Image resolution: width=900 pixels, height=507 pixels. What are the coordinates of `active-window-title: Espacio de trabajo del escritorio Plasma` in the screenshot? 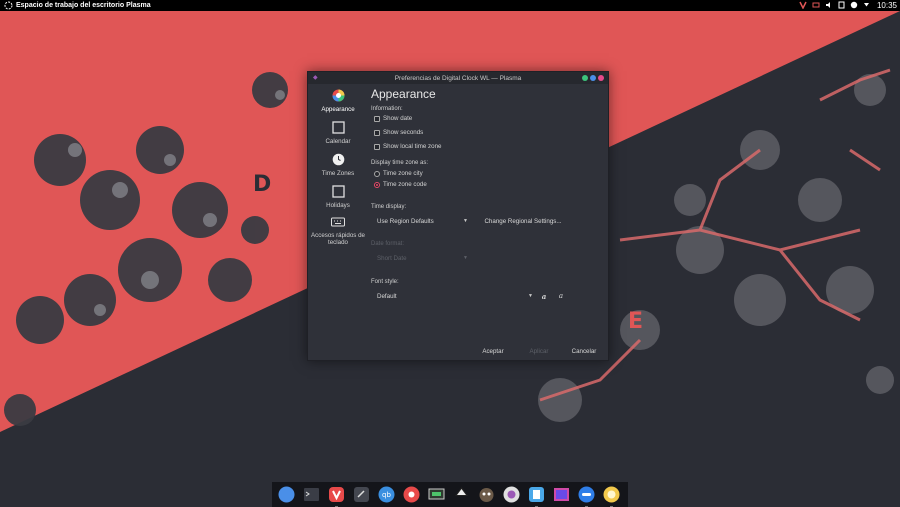 It's located at (83, 5).